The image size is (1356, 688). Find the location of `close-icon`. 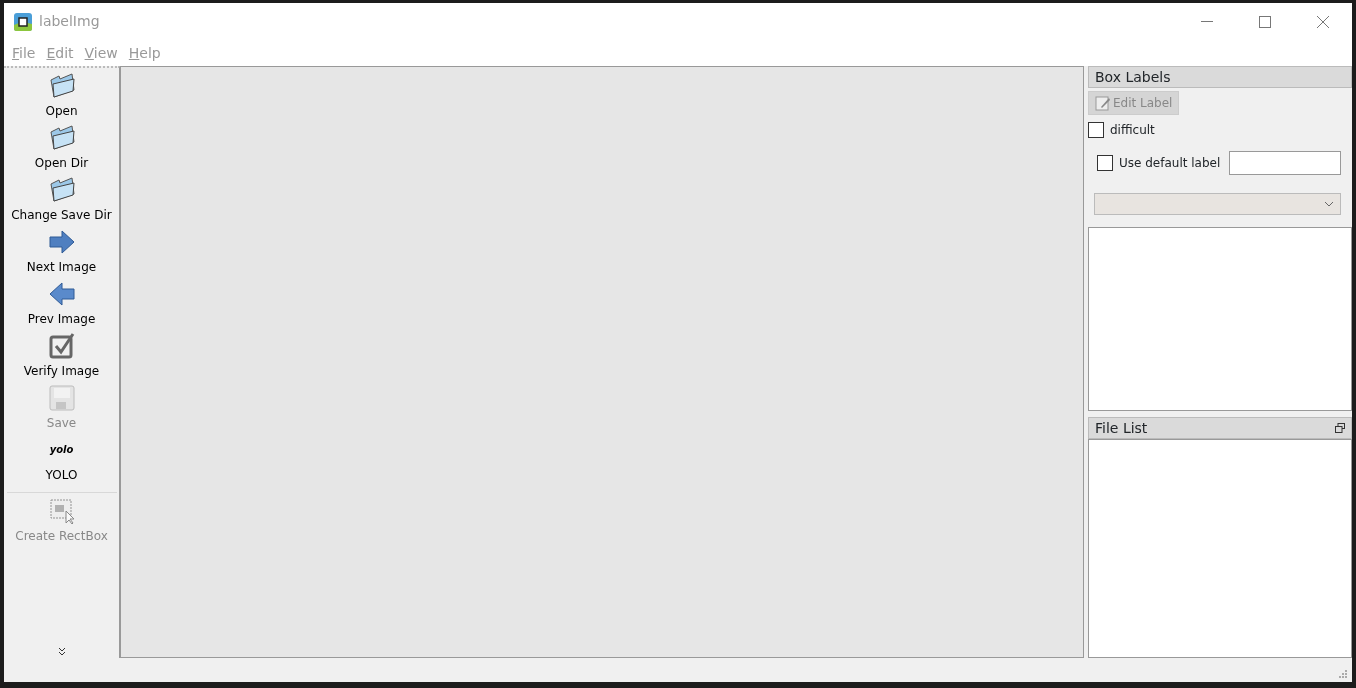

close-icon is located at coordinates (1323, 21).